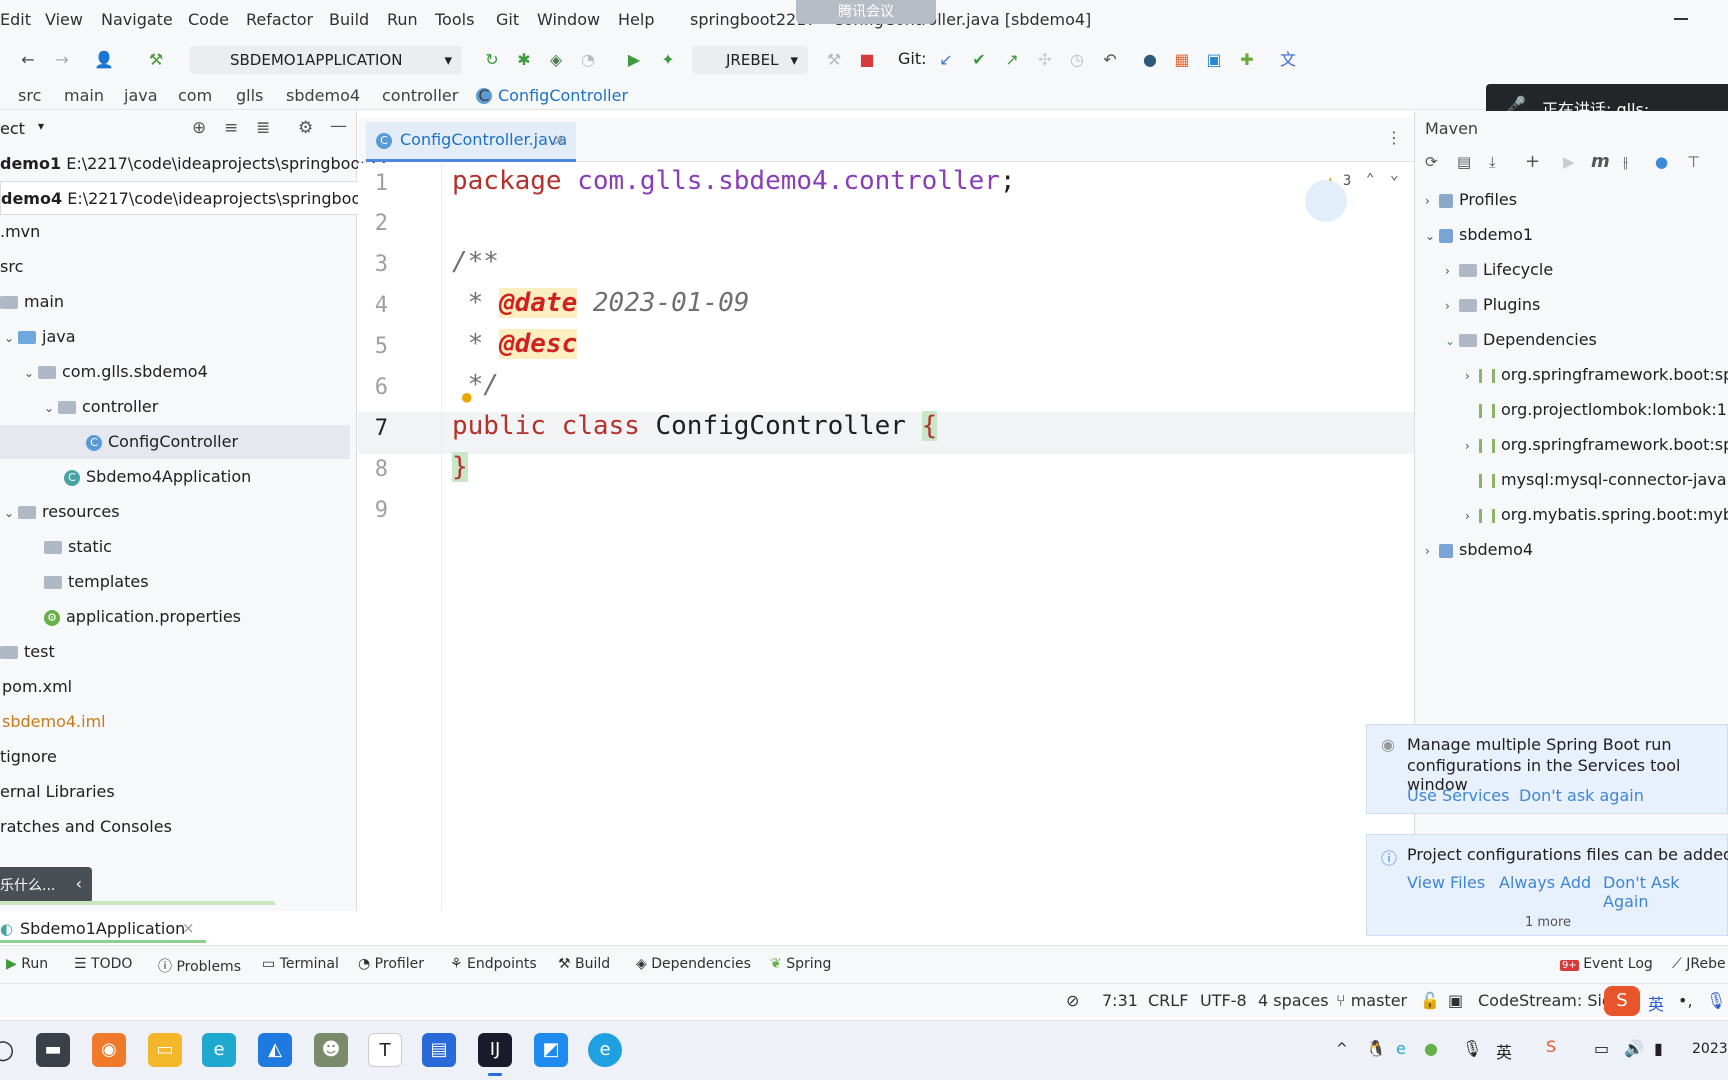 The image size is (1728, 1080). I want to click on tree-item-external-libraries: ernal Libraries, so click(57, 792).